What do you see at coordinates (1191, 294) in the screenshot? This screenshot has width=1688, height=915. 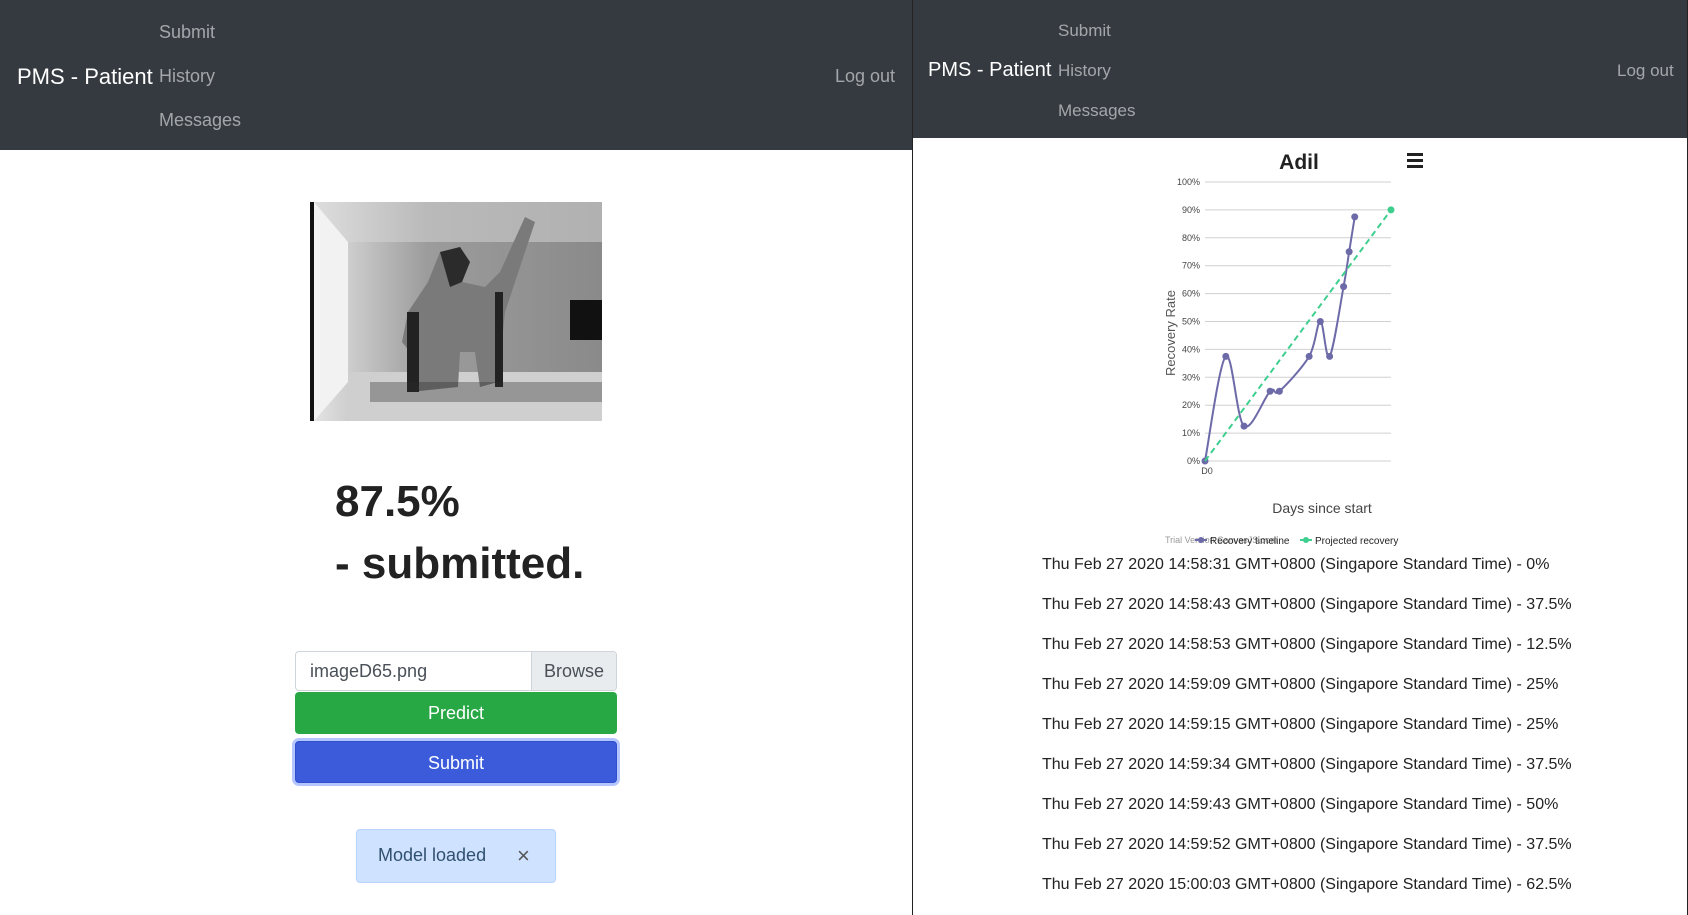 I see `y-tick-label: 60%` at bounding box center [1191, 294].